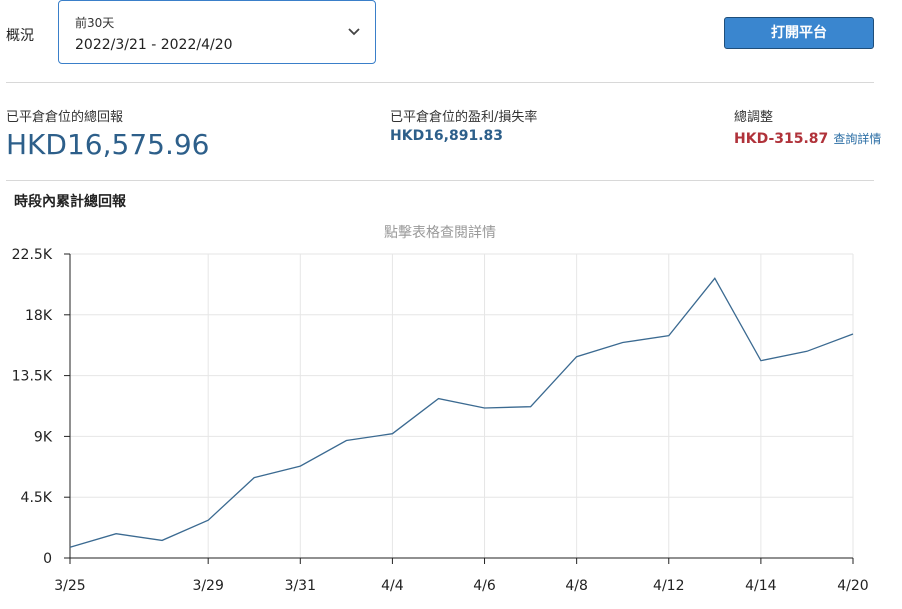  Describe the element at coordinates (32, 255) in the screenshot. I see `y-tick-label: 22.5K` at that location.